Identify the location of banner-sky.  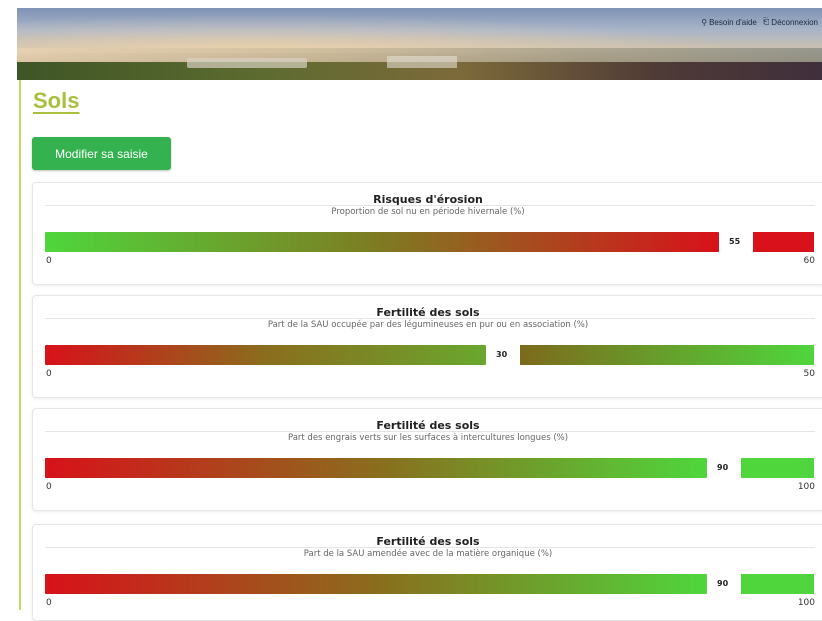
(419, 30).